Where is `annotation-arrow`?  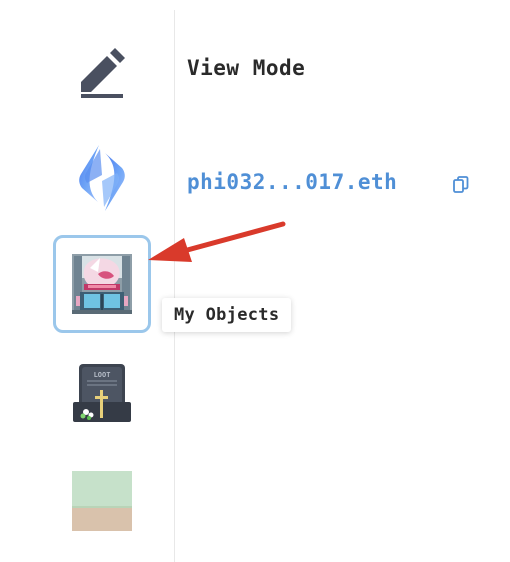 annotation-arrow is located at coordinates (217, 241).